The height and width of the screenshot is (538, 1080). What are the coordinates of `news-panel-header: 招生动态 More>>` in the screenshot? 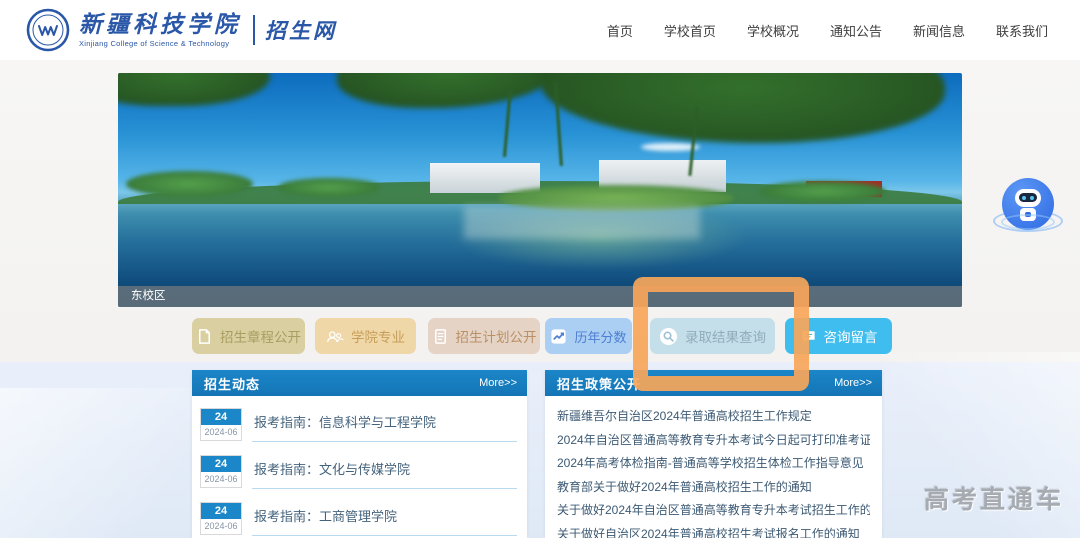 It's located at (359, 383).